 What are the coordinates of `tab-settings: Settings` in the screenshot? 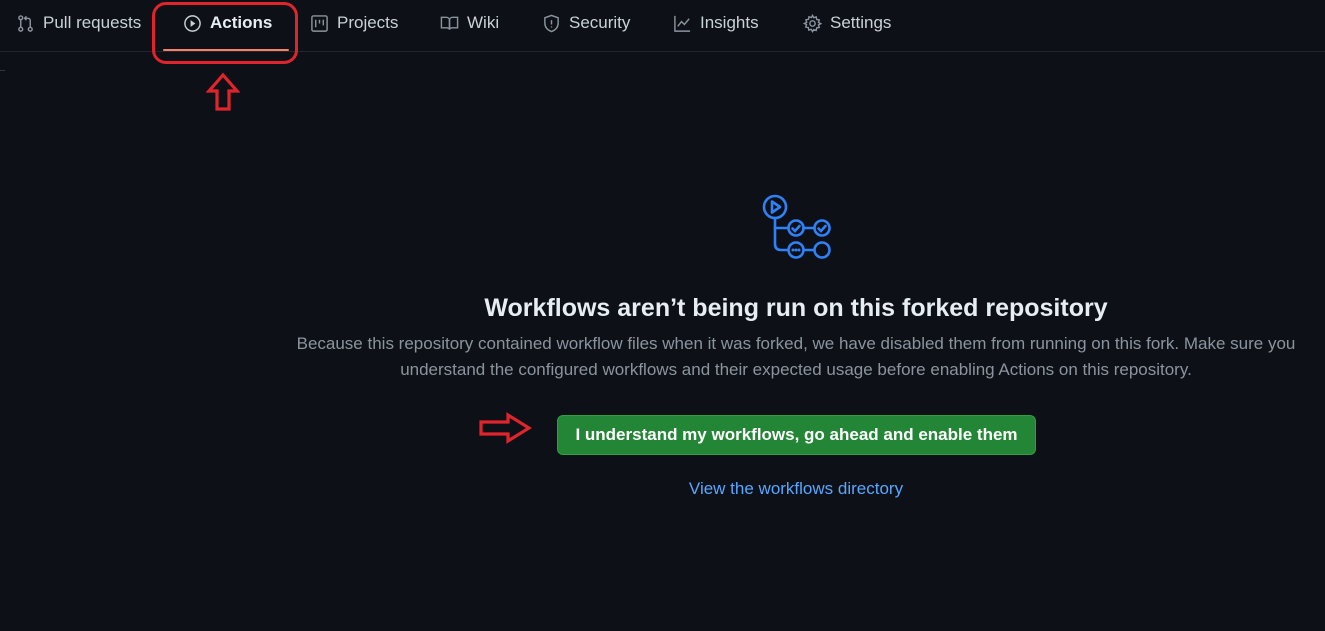 It's located at (847, 23).